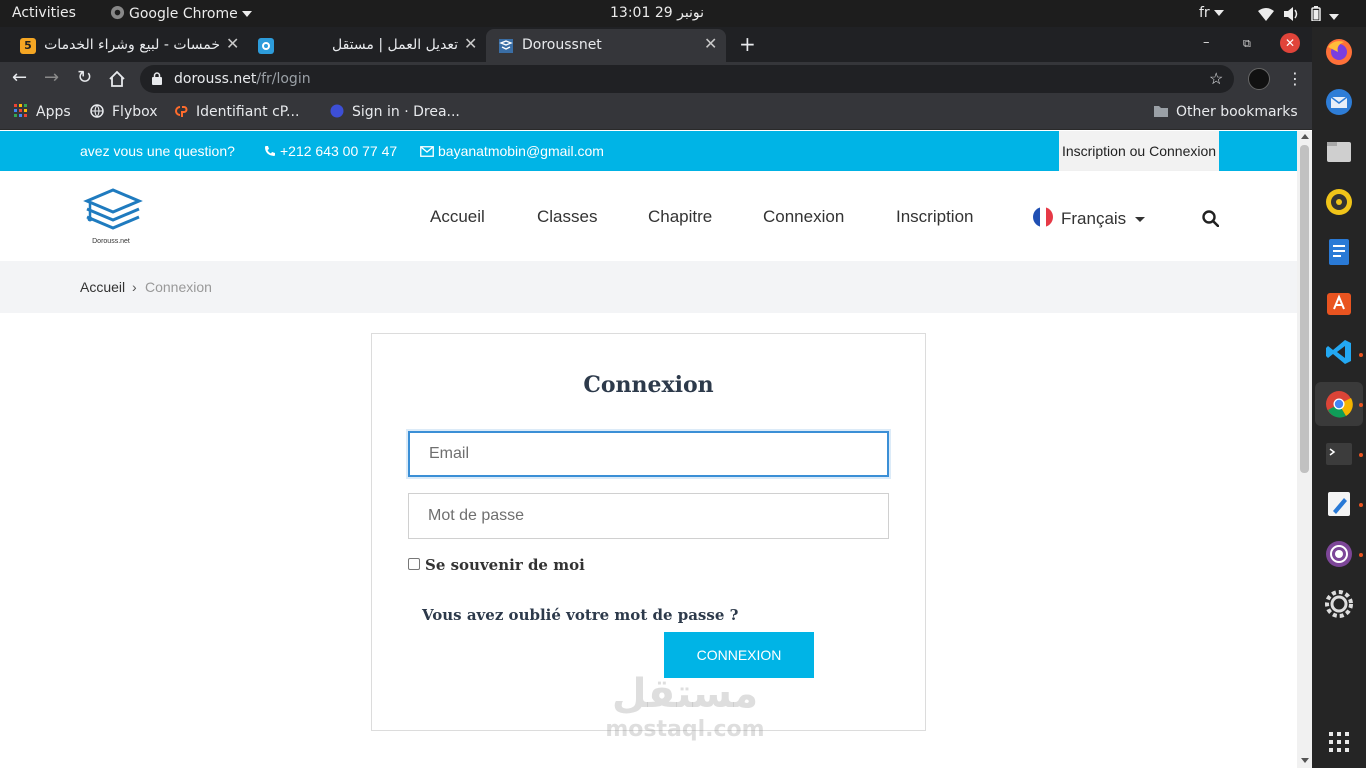  Describe the element at coordinates (117, 79) in the screenshot. I see `home-button` at that location.